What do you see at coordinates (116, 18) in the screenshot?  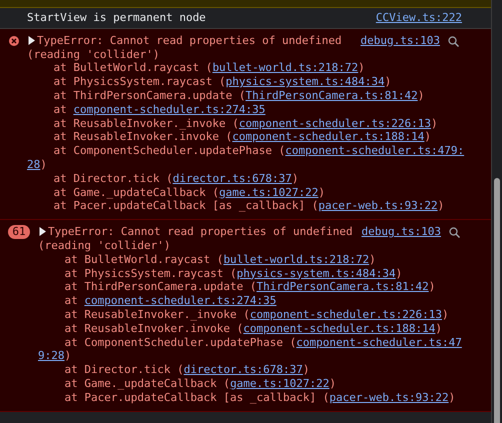 I see `log-message: StartView is permanent node` at bounding box center [116, 18].